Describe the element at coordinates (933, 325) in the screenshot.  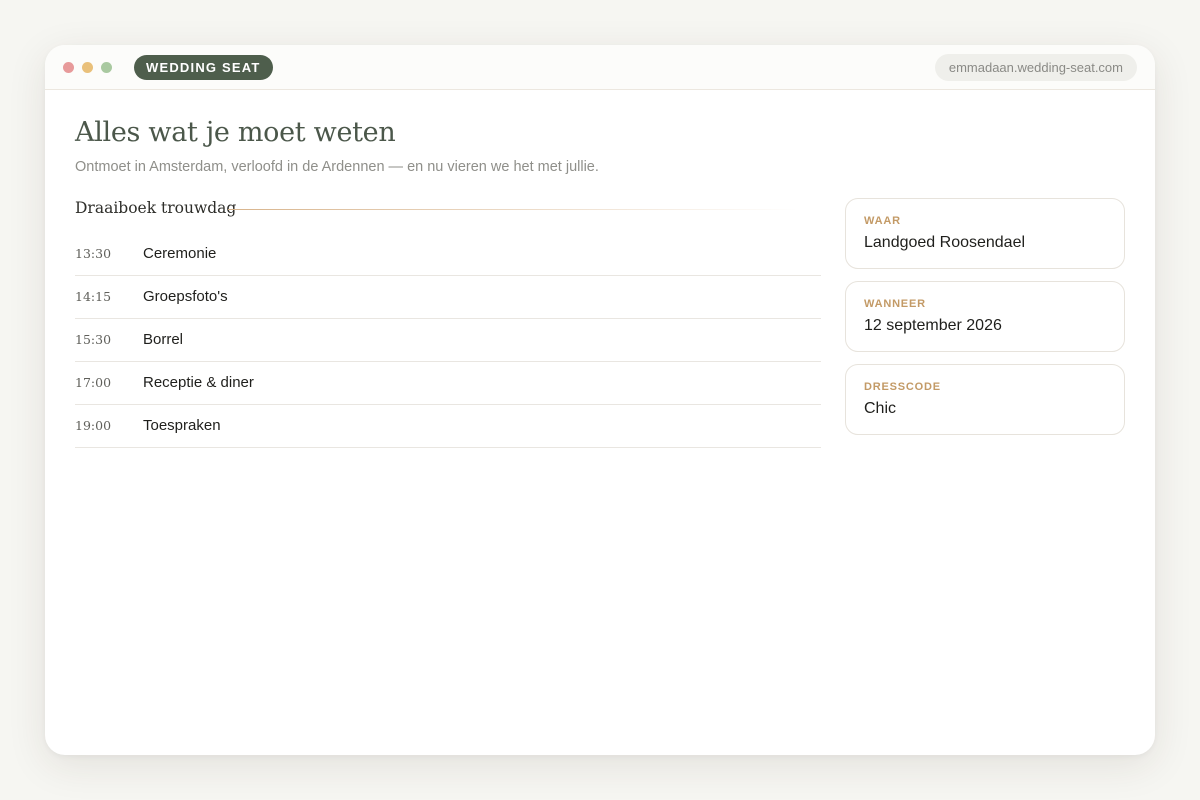
I see `info-card-value: 12 september 2026` at that location.